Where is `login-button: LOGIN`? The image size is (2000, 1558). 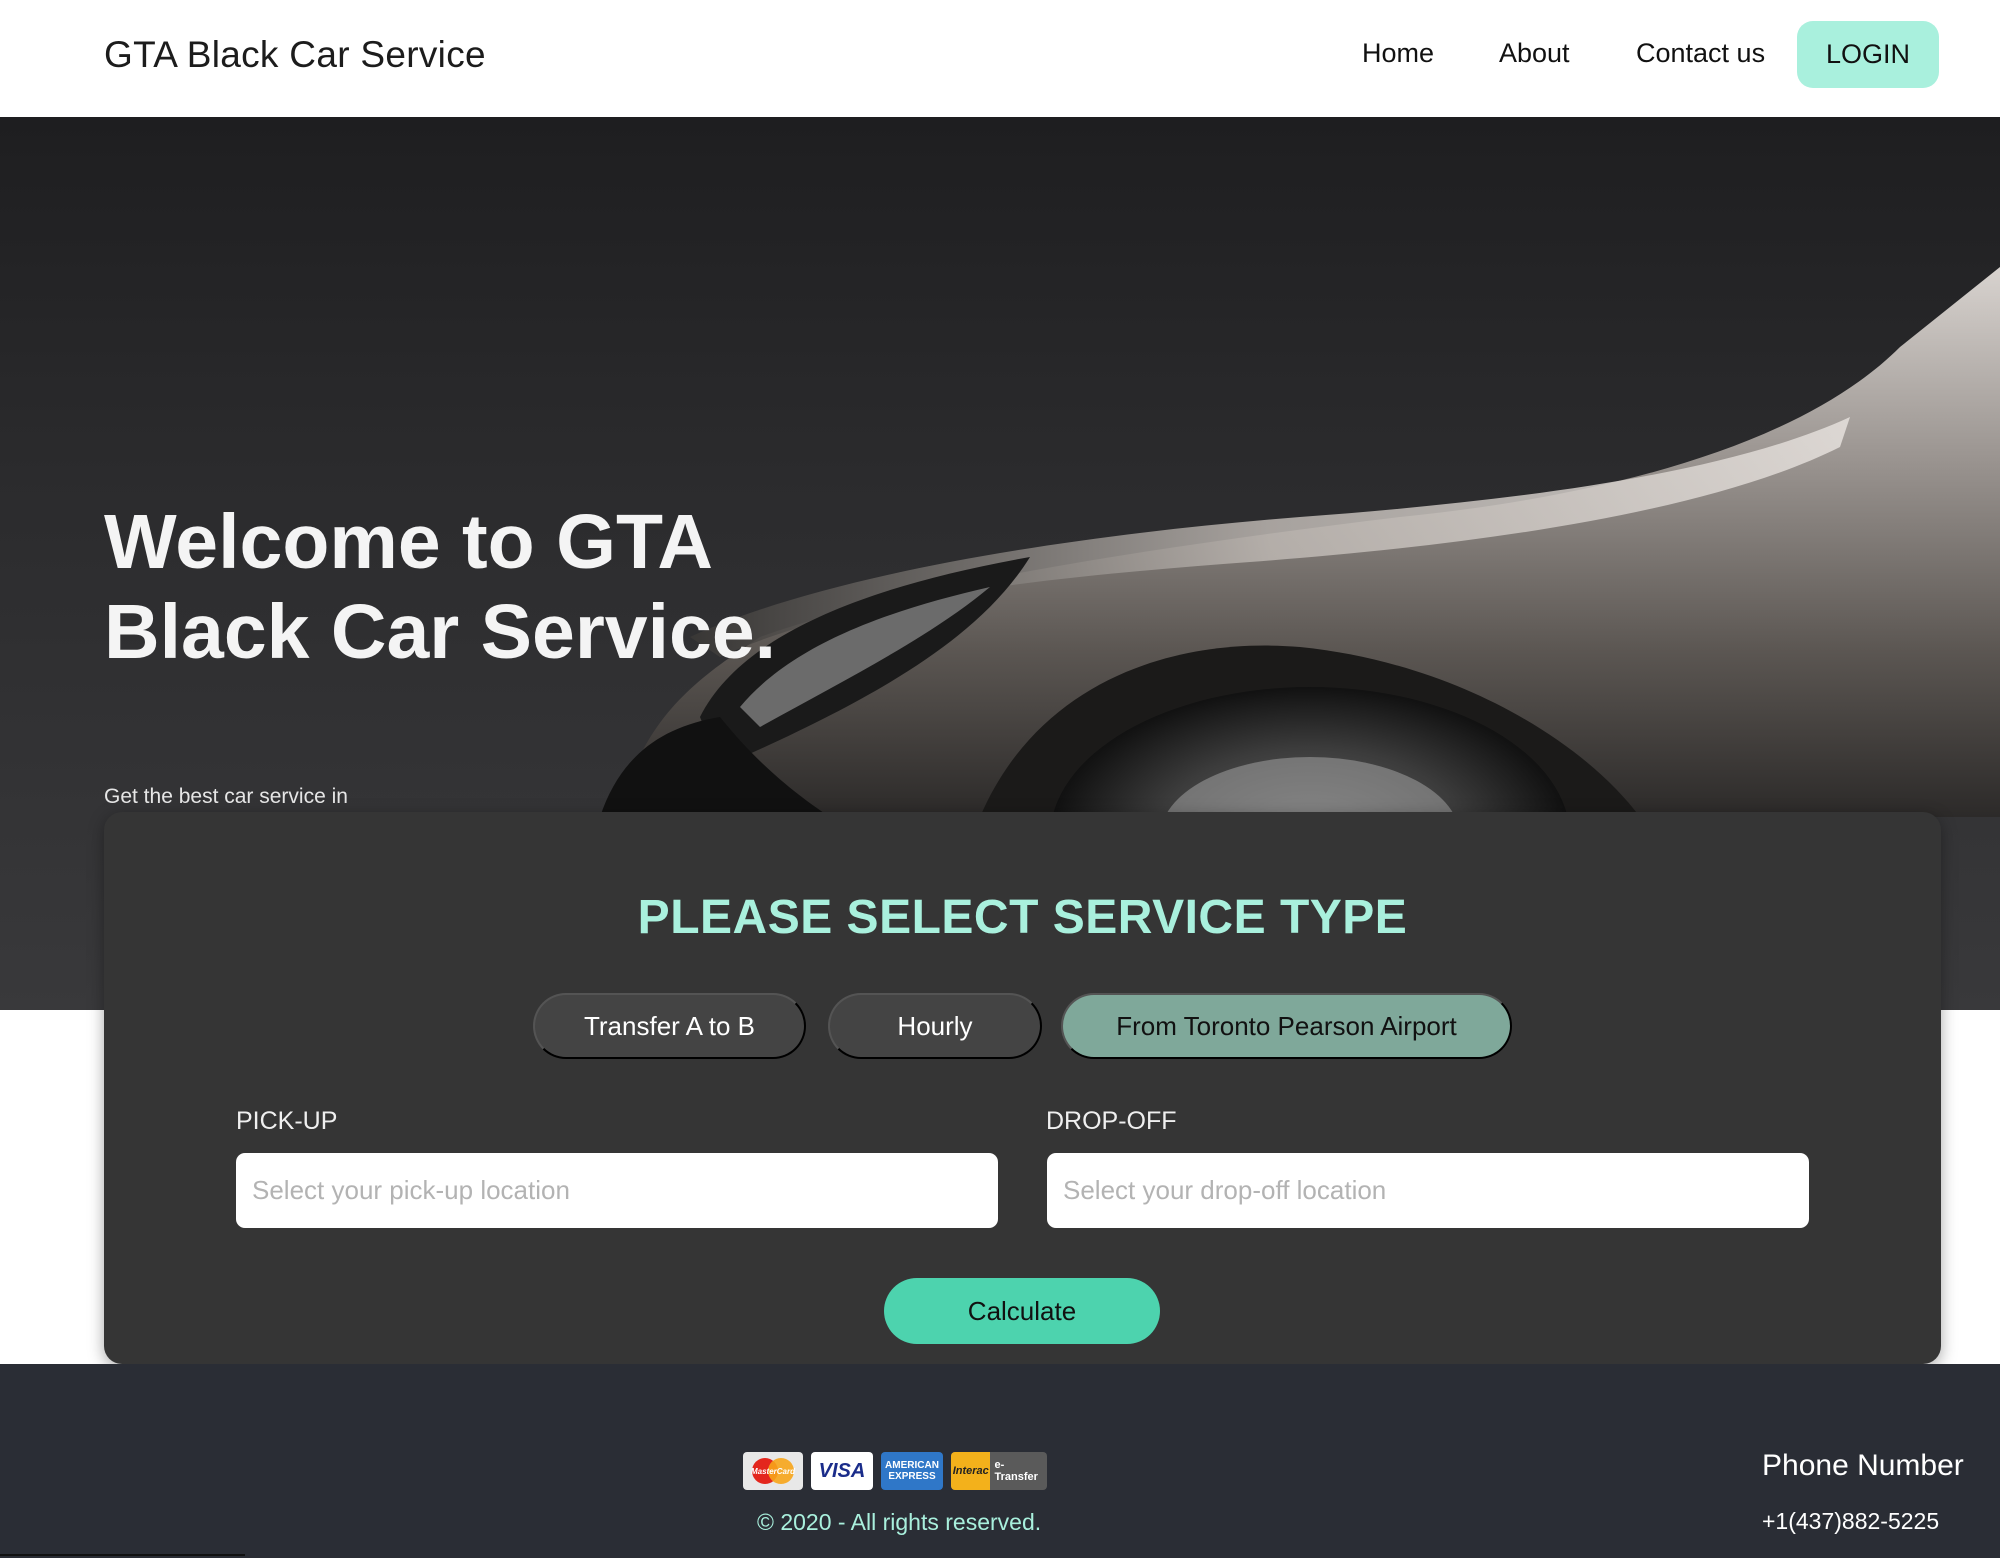 login-button: LOGIN is located at coordinates (1868, 54).